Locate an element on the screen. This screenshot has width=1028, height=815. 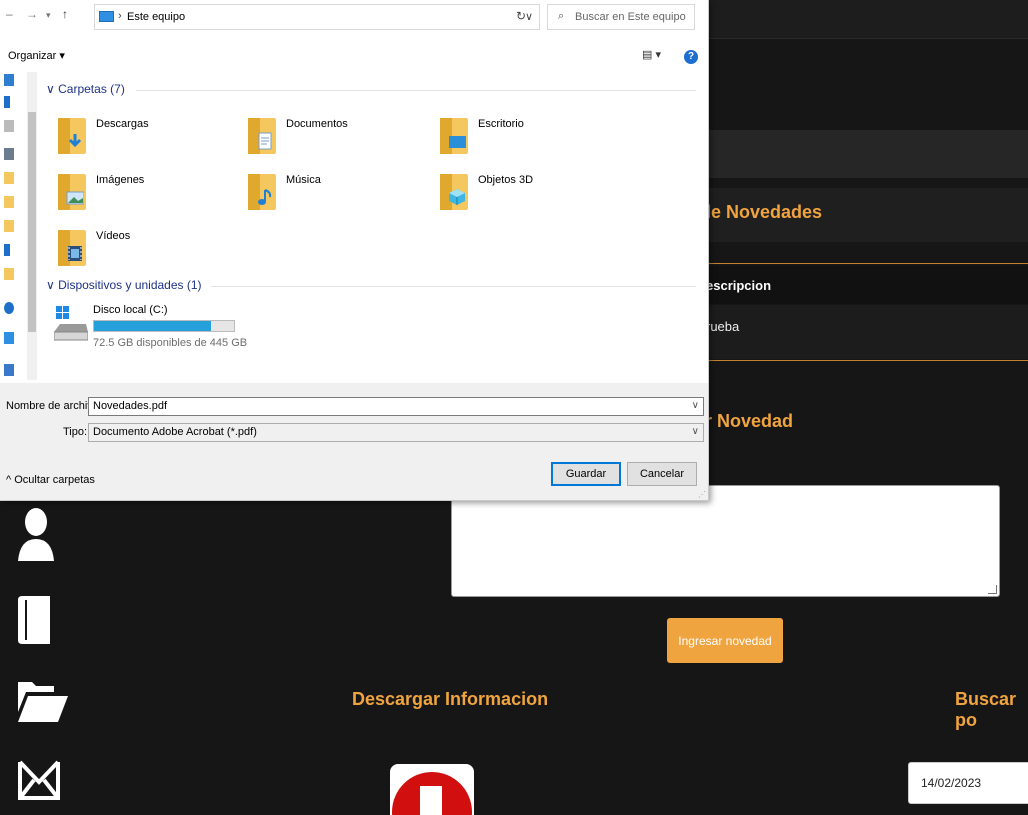
novedades-title: de Novedades is located at coordinates (761, 212).